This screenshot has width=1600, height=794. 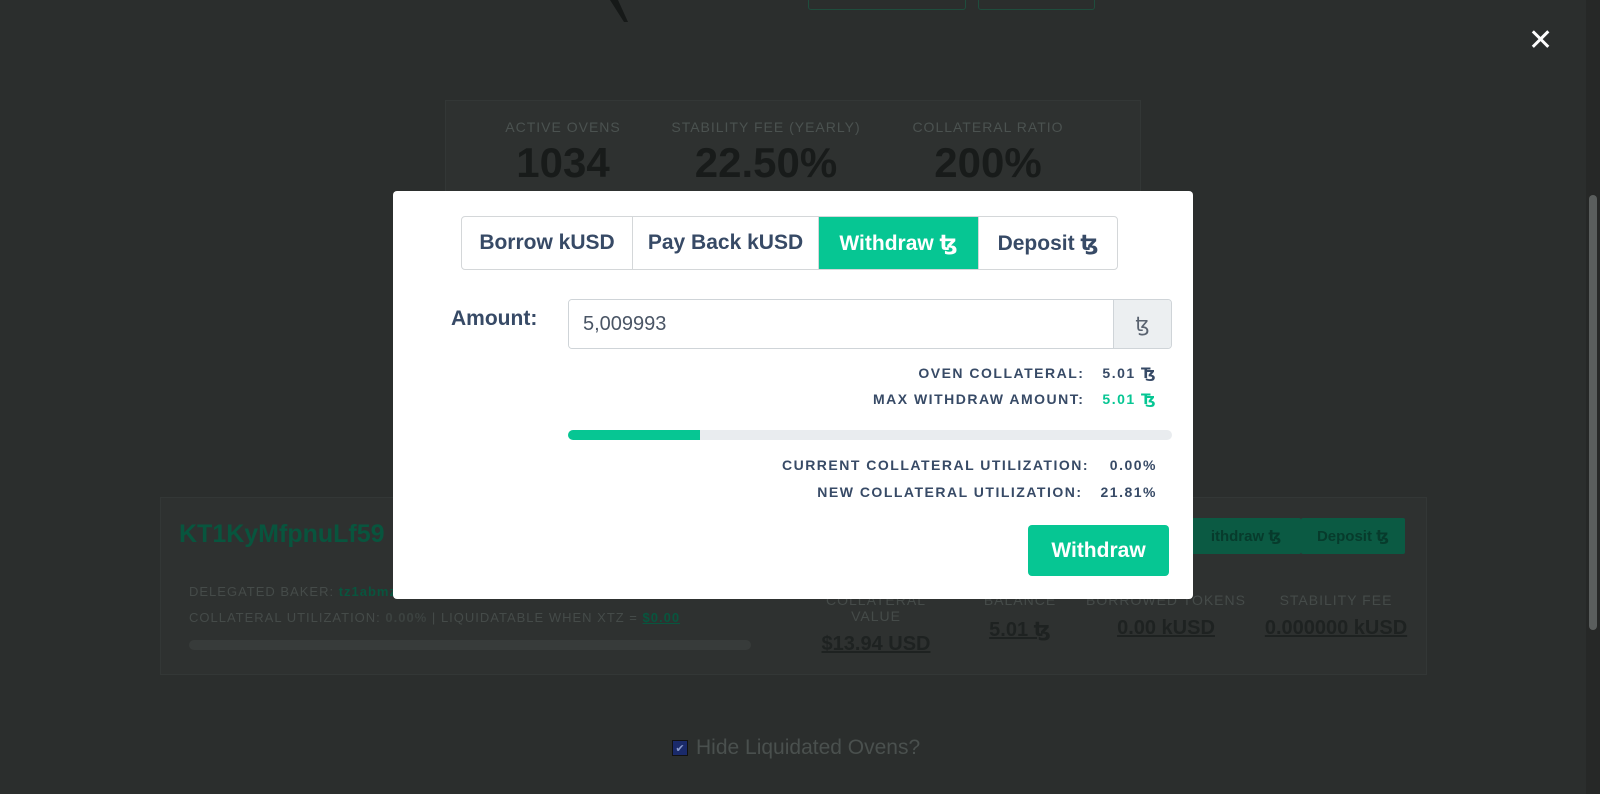 I want to click on oven-withdraw-button: ithdraw ꜩ, so click(x=1246, y=536).